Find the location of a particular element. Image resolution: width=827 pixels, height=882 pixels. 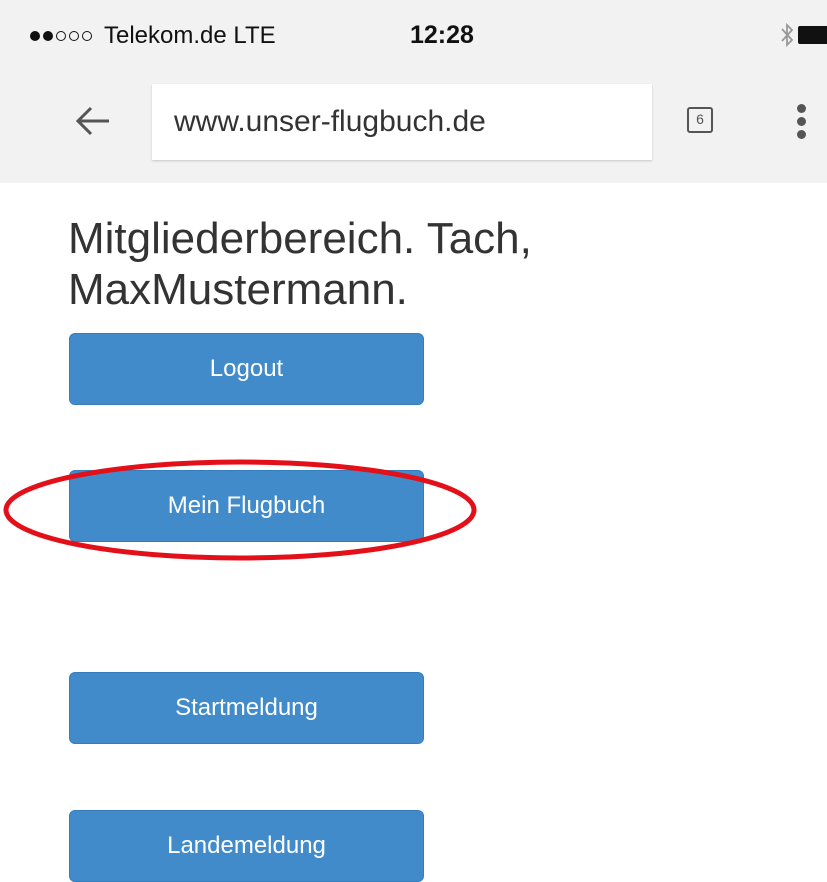

landemeldung-button: Landemeldung is located at coordinates (246, 846).